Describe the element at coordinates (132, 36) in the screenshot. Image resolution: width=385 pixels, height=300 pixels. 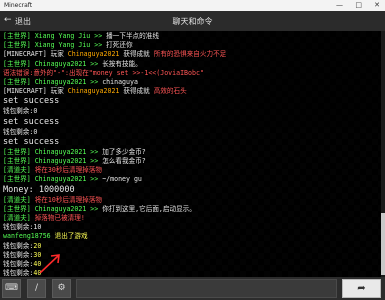
I see `chat-segment: 播一下半点的准线` at that location.